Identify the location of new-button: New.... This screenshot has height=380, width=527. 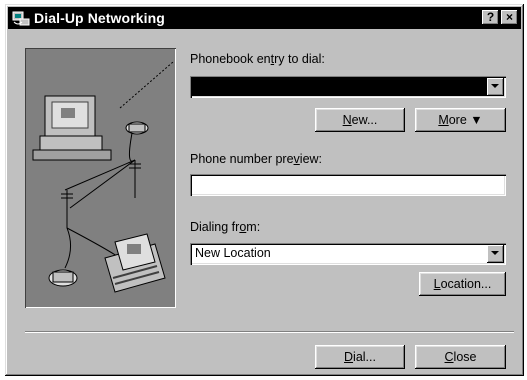
(360, 120).